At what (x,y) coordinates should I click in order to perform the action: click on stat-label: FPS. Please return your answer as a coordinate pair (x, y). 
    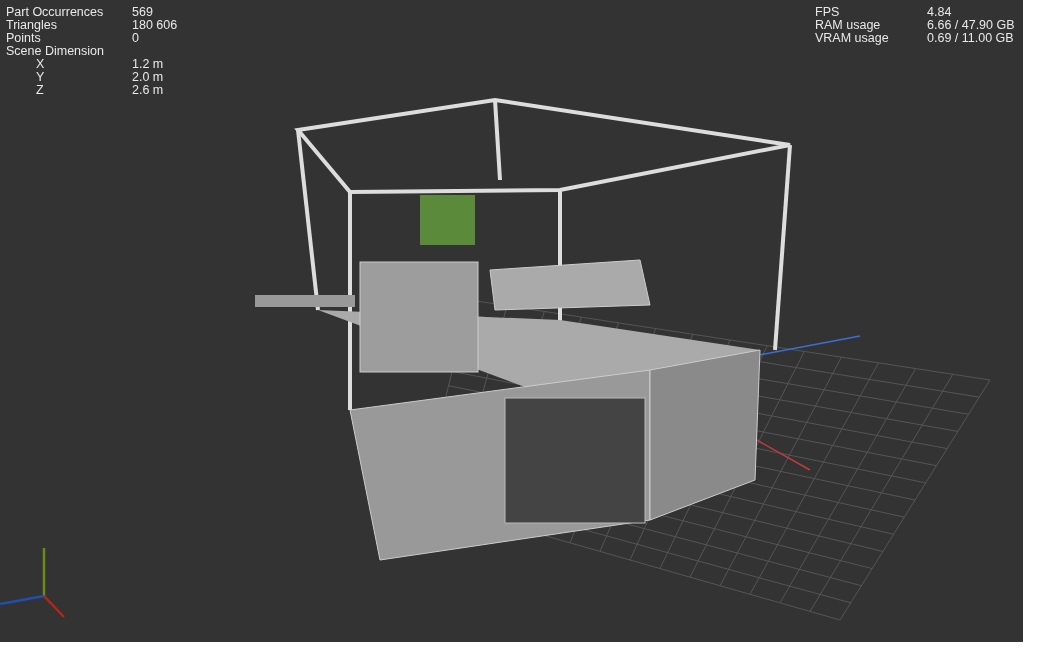
    Looking at the image, I should click on (828, 12).